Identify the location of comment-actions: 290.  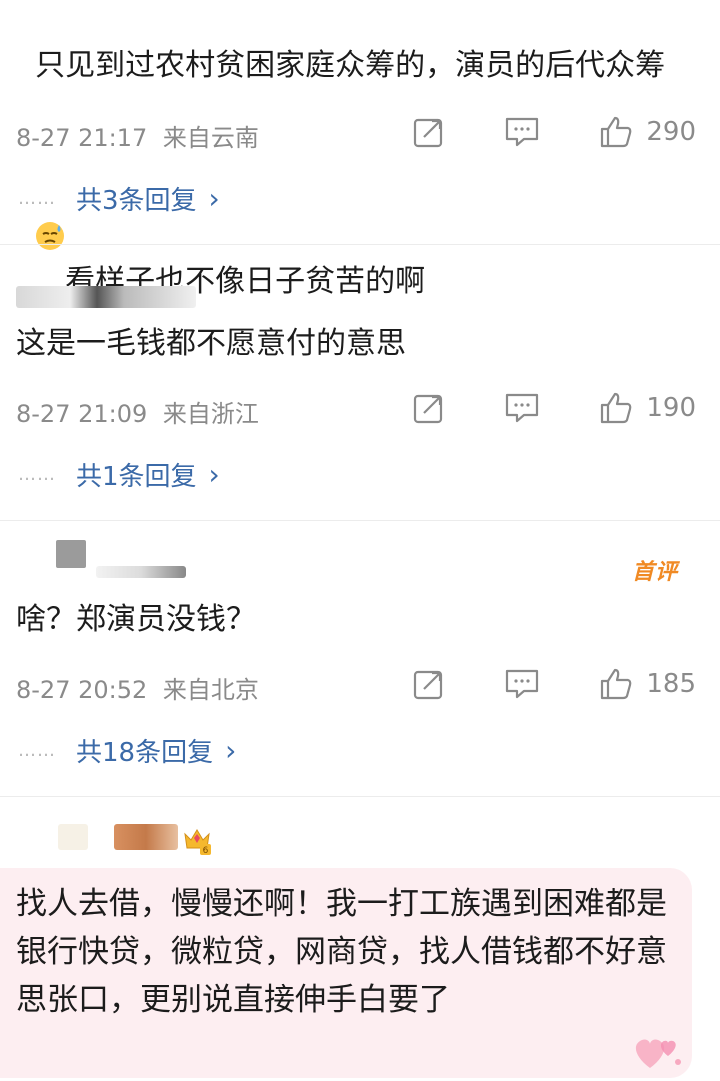
(525, 132).